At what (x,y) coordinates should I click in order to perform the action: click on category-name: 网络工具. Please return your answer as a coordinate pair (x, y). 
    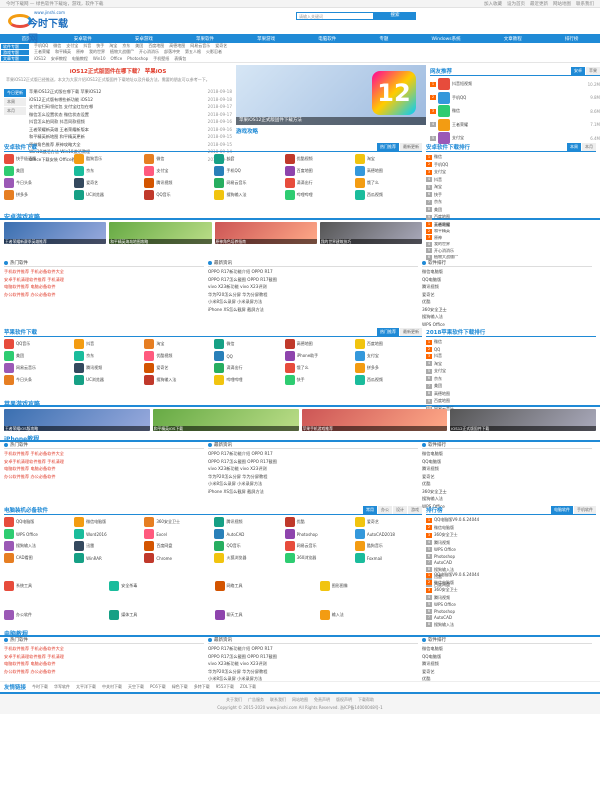
    Looking at the image, I should click on (235, 586).